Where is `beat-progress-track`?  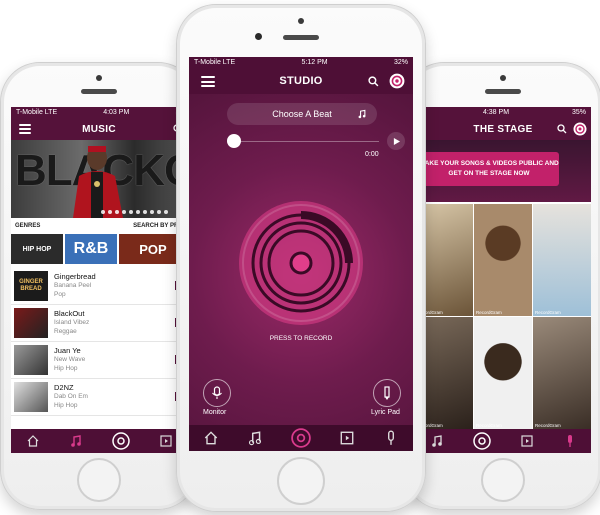 beat-progress-track is located at coordinates (306, 141).